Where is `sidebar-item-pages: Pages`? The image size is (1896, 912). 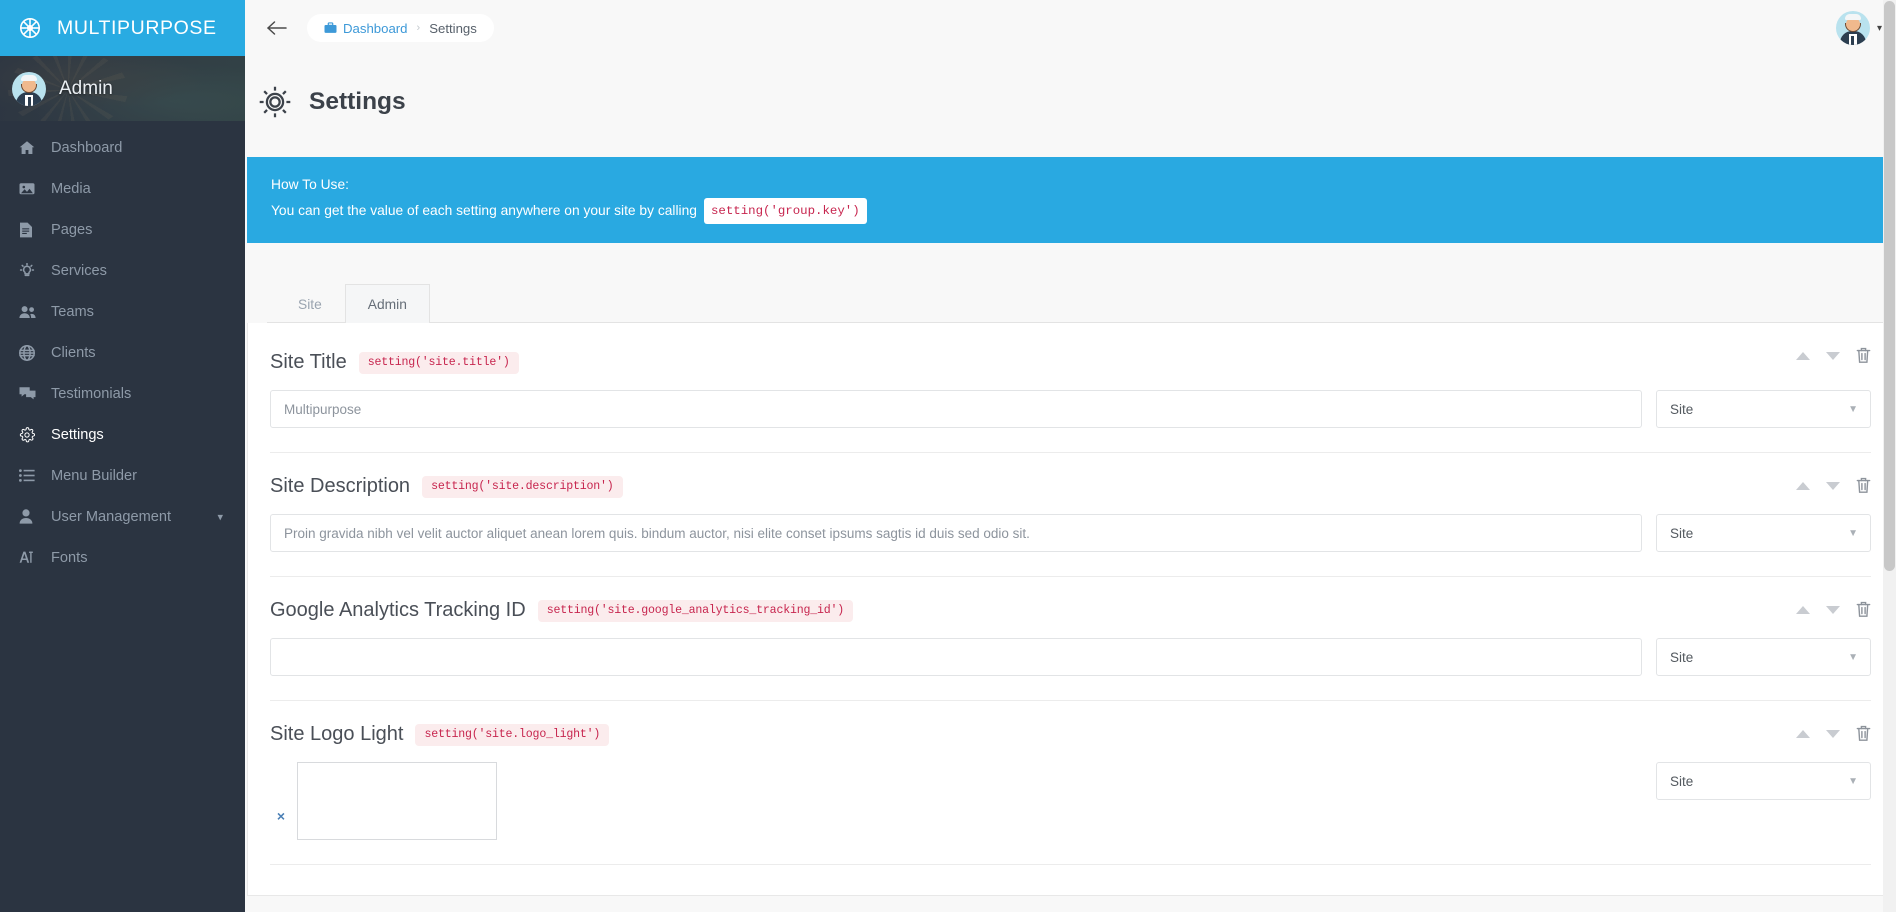
sidebar-item-pages: Pages is located at coordinates (122, 229).